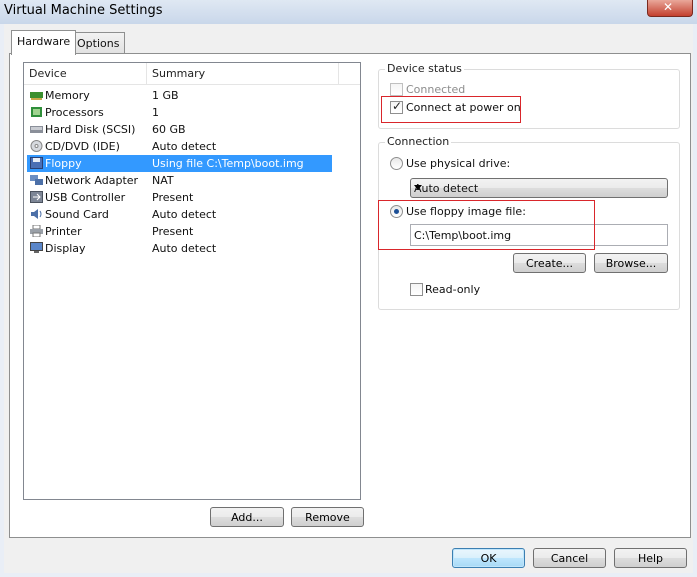  Describe the element at coordinates (36, 180) in the screenshot. I see `network-icon` at that location.